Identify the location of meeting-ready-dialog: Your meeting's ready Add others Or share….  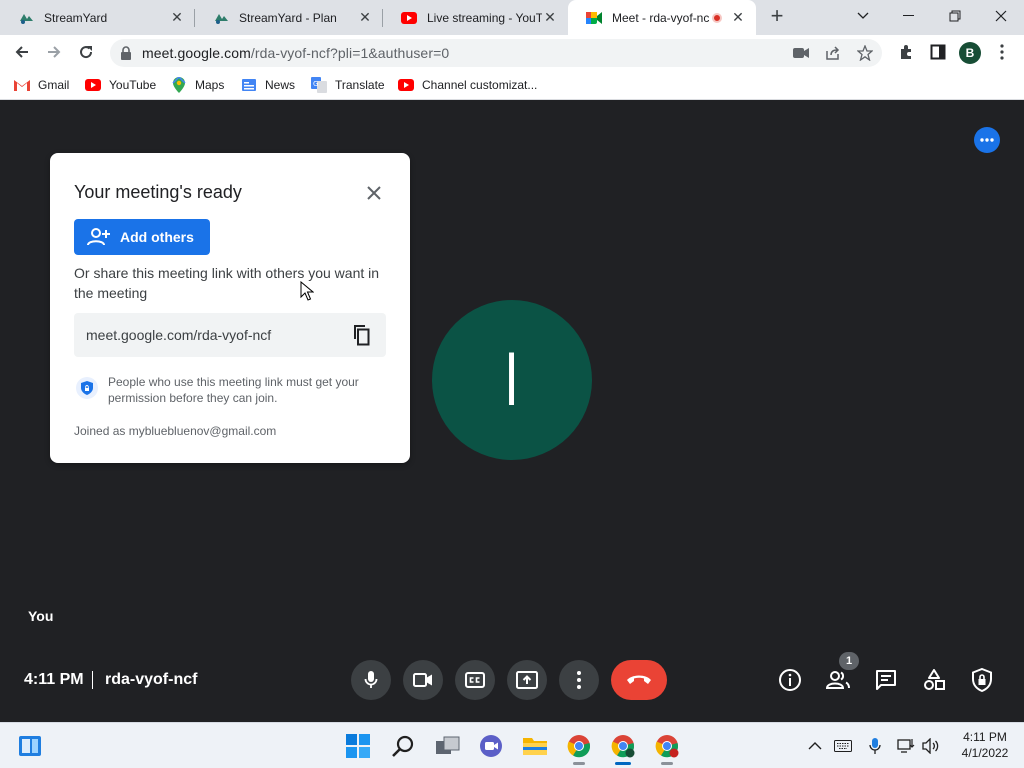
(230, 308).